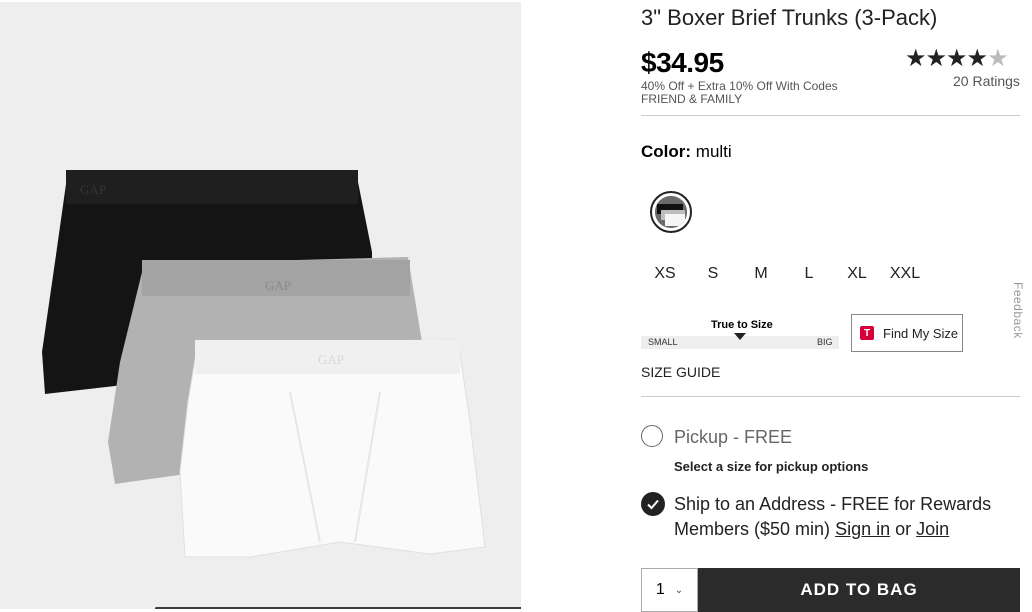 This screenshot has height=612, width=1032. Describe the element at coordinates (932, 529) in the screenshot. I see `join-link: Join` at that location.